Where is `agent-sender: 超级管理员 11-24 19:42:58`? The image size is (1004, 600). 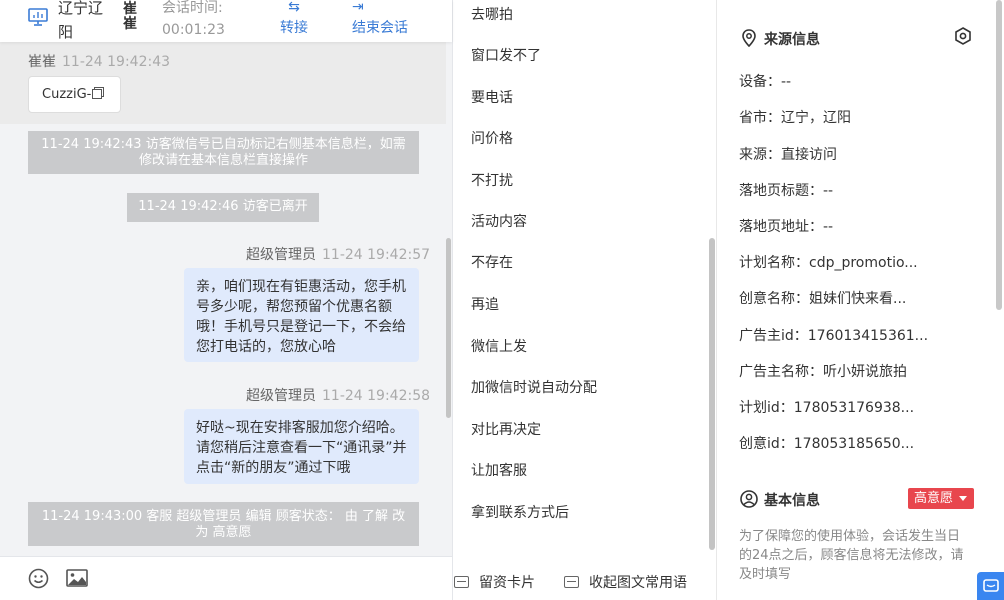
agent-sender: 超级管理员 11-24 19:42:58 is located at coordinates (338, 395).